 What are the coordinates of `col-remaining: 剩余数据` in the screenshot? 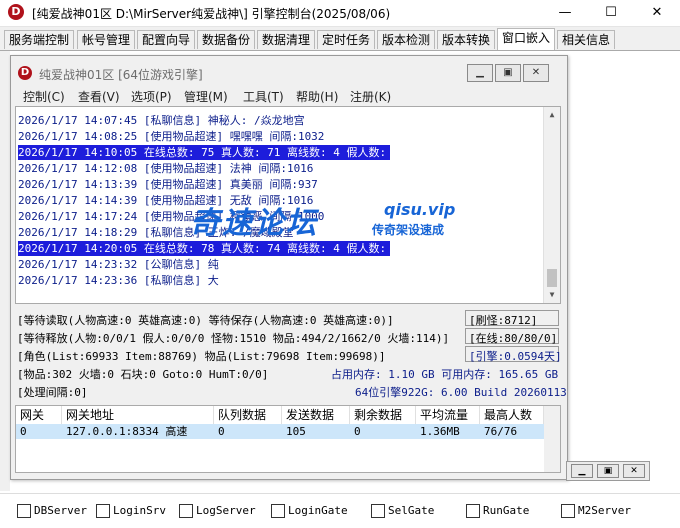 It's located at (383, 415).